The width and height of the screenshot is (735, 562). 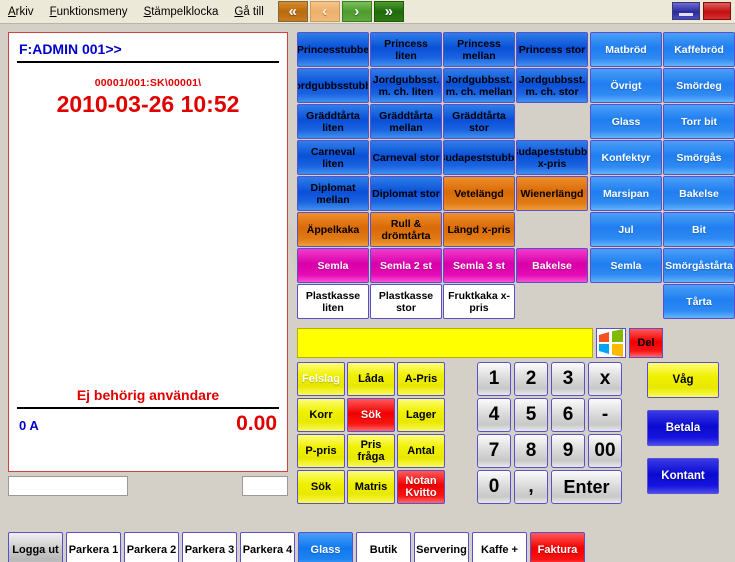 What do you see at coordinates (552, 85) in the screenshot?
I see `product-button: Jordgubbsst. m. ch. stor` at bounding box center [552, 85].